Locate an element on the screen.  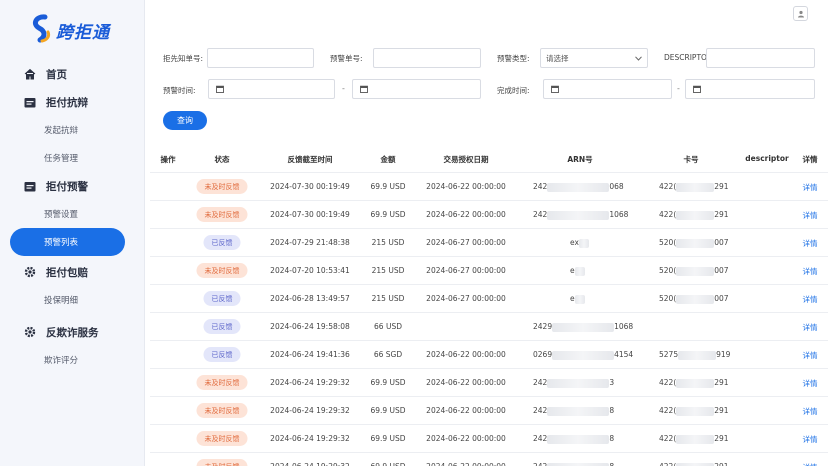
sidebar-item-label: 拒付包赔 is located at coordinates (67, 272).